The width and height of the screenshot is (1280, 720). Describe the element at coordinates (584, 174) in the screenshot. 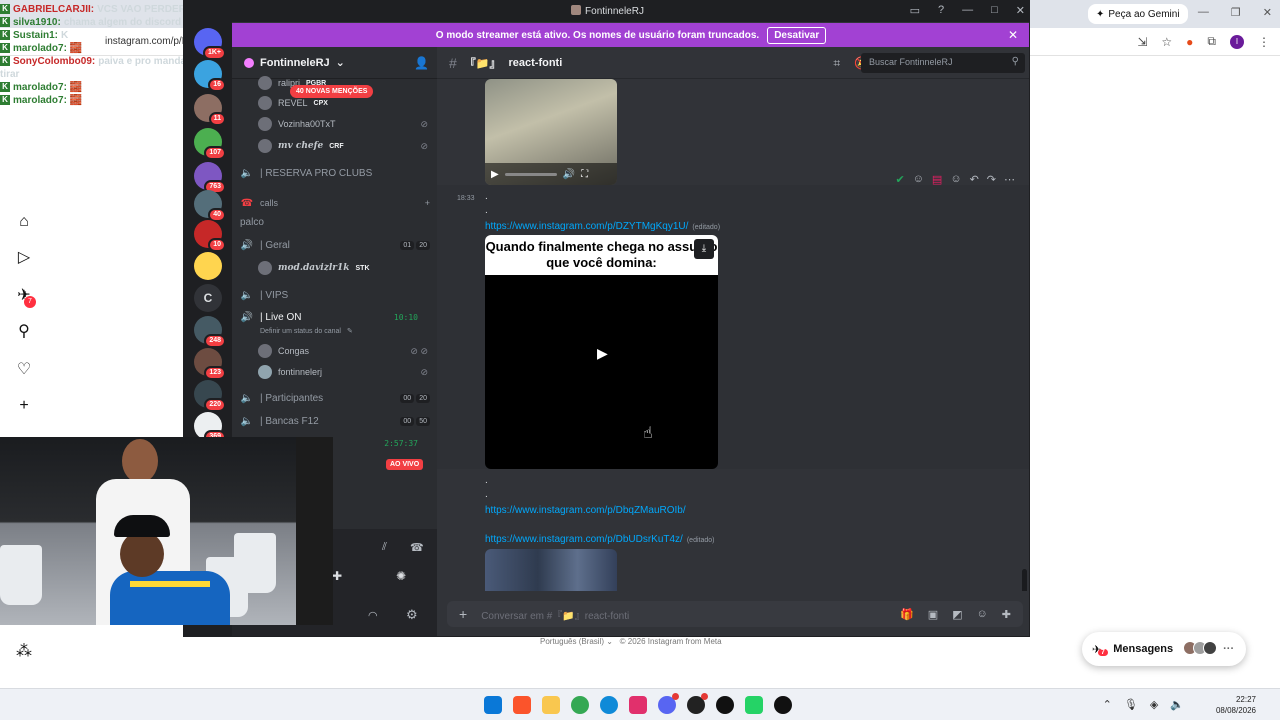

I see `fullscreen-icon: ⛶` at that location.